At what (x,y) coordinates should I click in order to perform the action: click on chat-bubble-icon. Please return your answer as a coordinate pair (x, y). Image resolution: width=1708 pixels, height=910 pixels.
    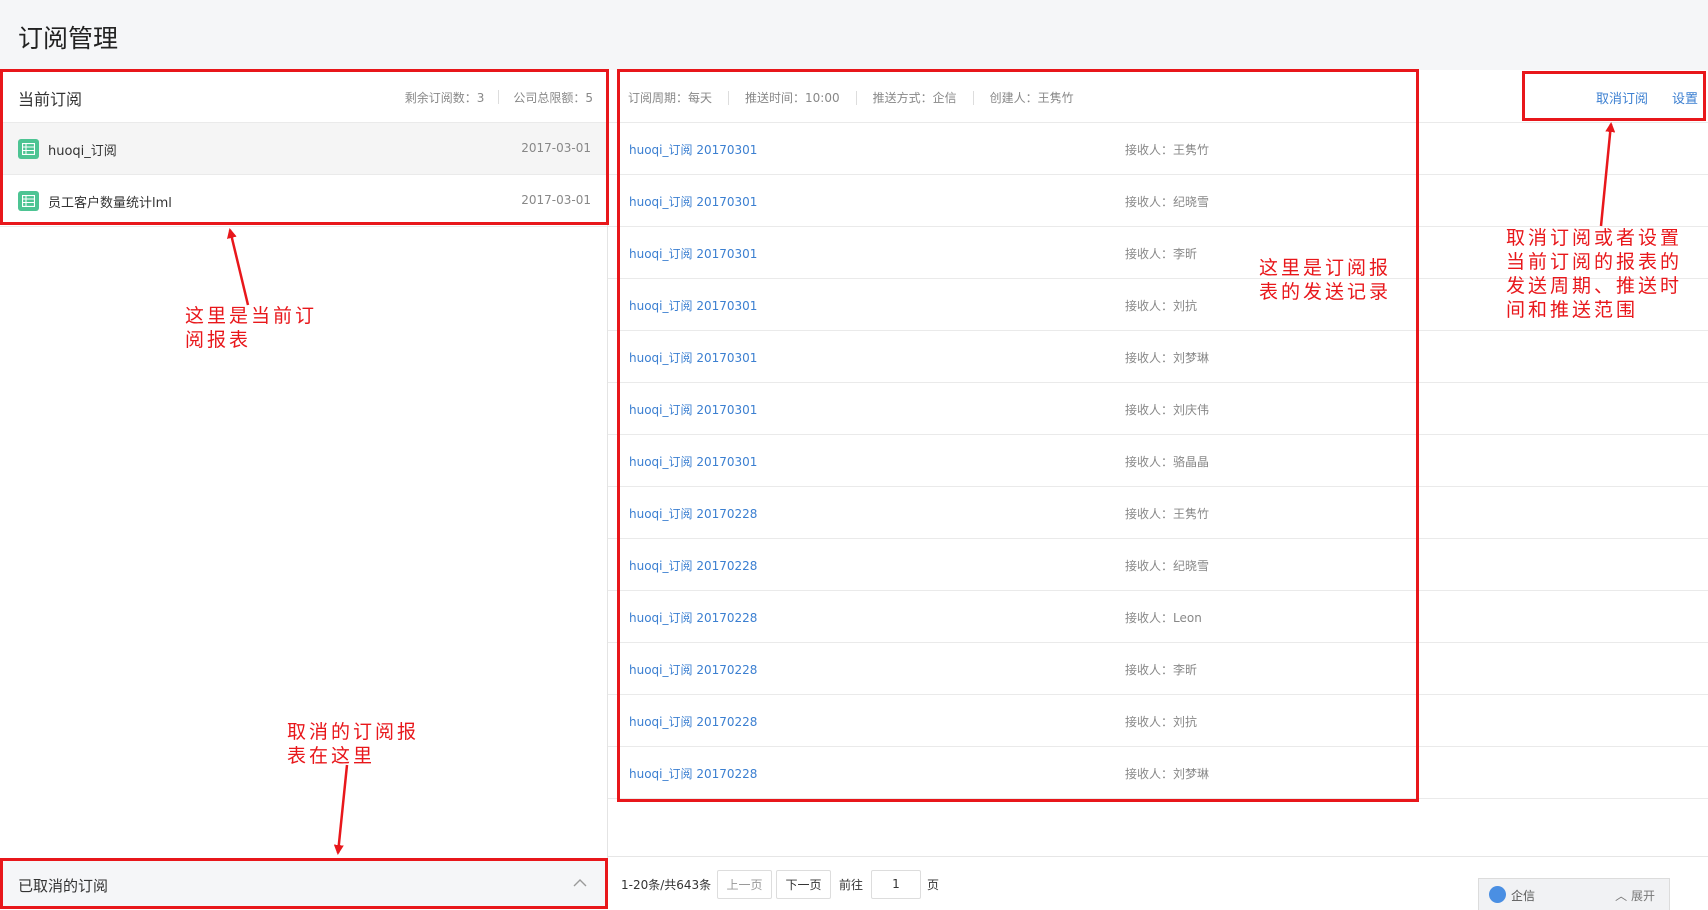
    Looking at the image, I should click on (1497, 894).